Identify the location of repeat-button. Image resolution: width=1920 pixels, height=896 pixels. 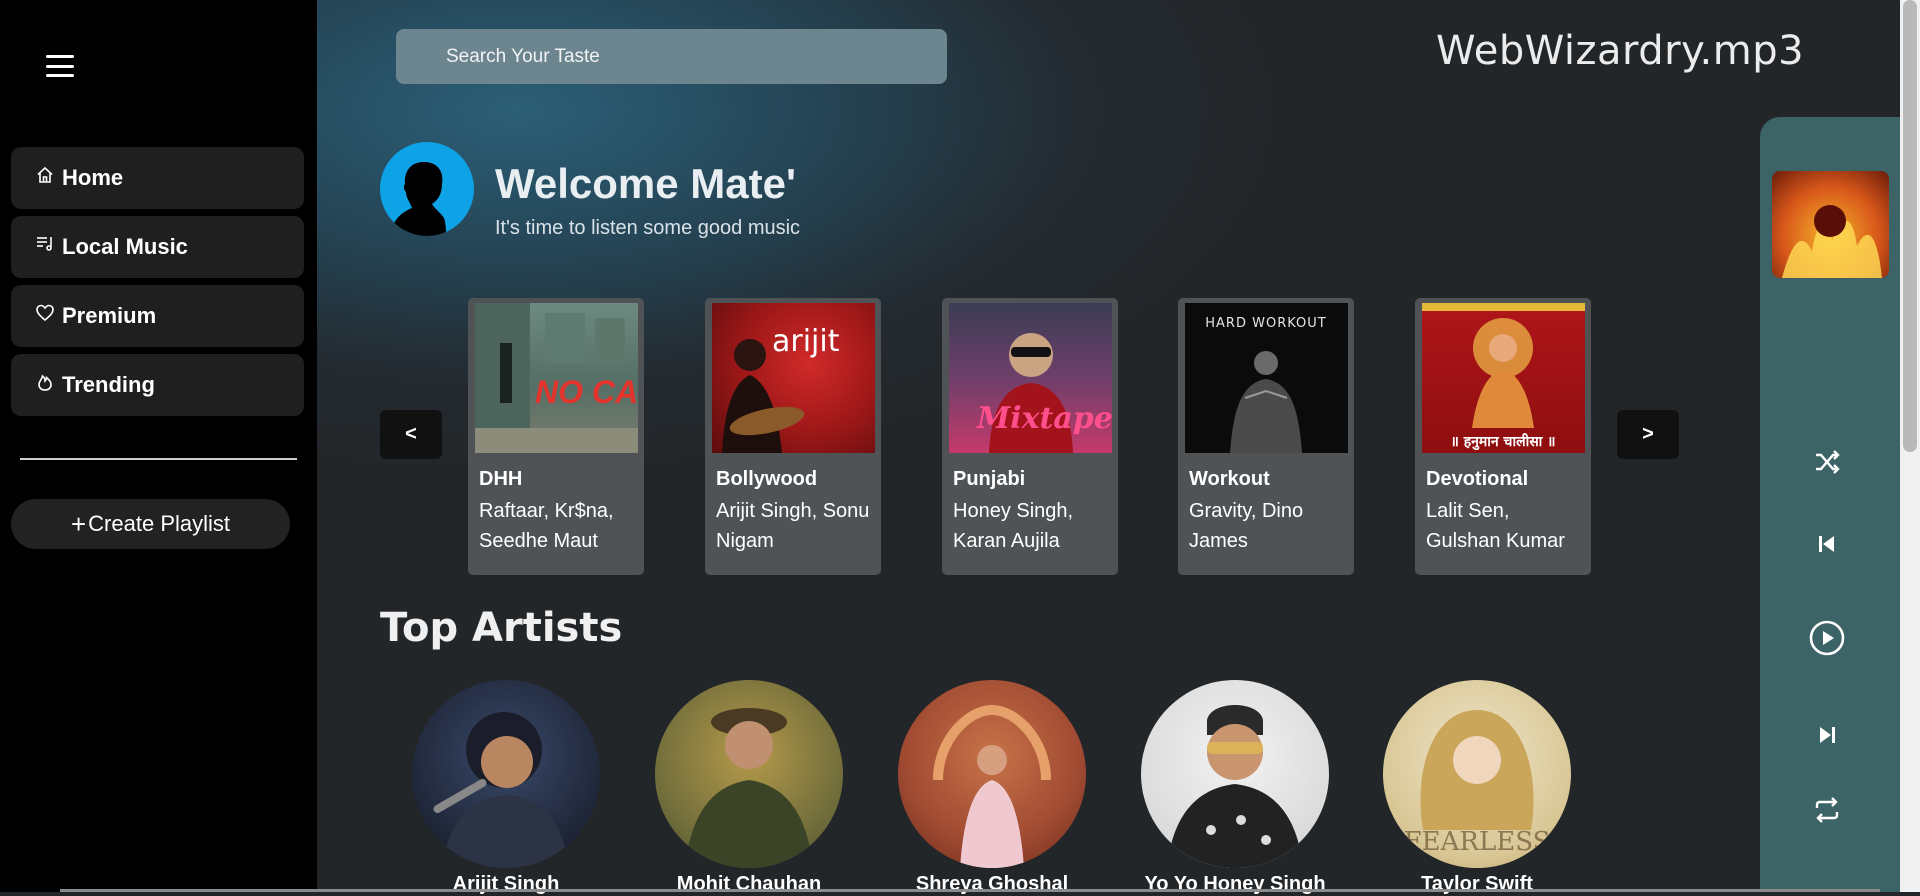
(1827, 810).